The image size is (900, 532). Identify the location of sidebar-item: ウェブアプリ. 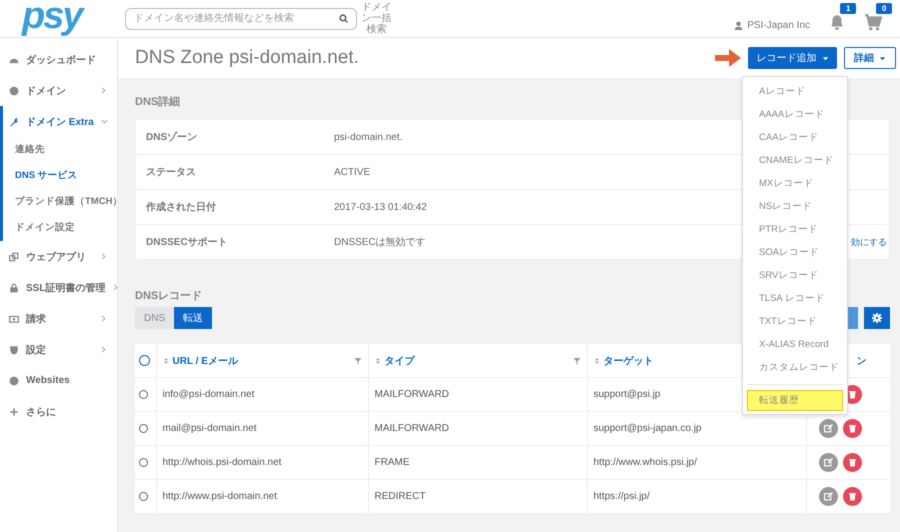
(58, 256).